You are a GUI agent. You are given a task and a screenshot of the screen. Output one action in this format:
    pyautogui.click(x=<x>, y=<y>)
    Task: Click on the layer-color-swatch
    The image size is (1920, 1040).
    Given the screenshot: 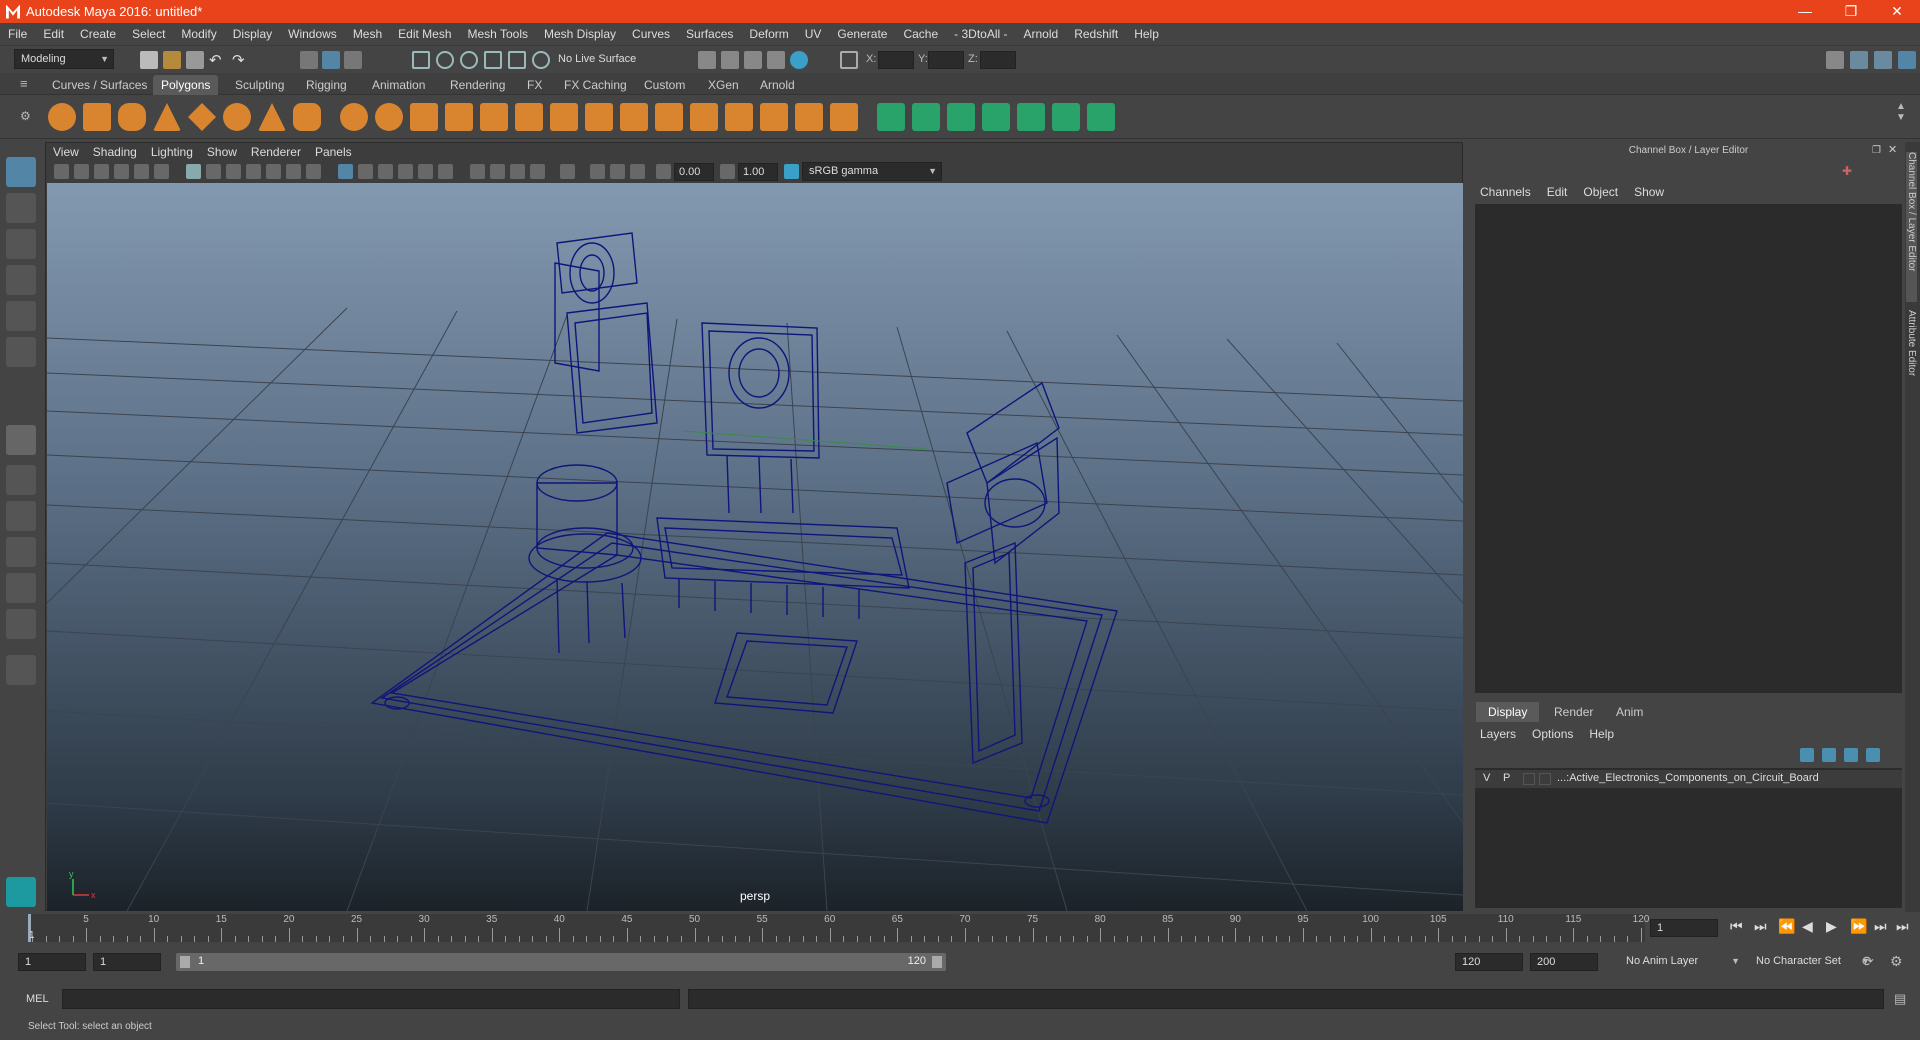 What is the action you would take?
    pyautogui.click(x=1545, y=779)
    